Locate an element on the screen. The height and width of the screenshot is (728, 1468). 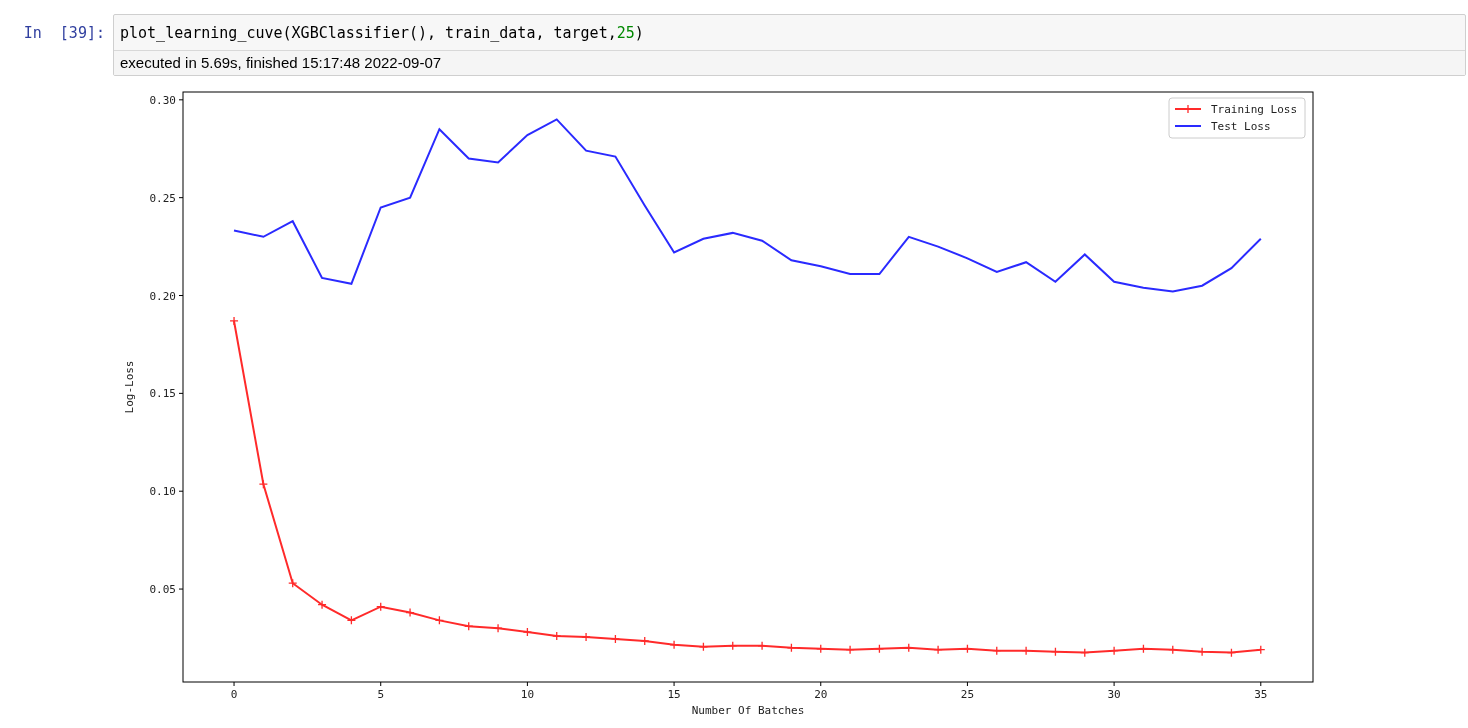
tick-label: 0.30 is located at coordinates (162, 100).